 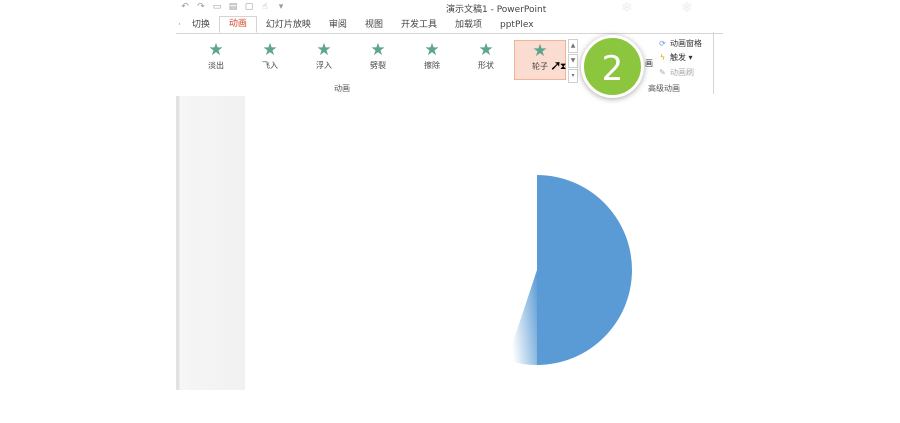 I want to click on animation-group-label: 动画, so click(x=342, y=88).